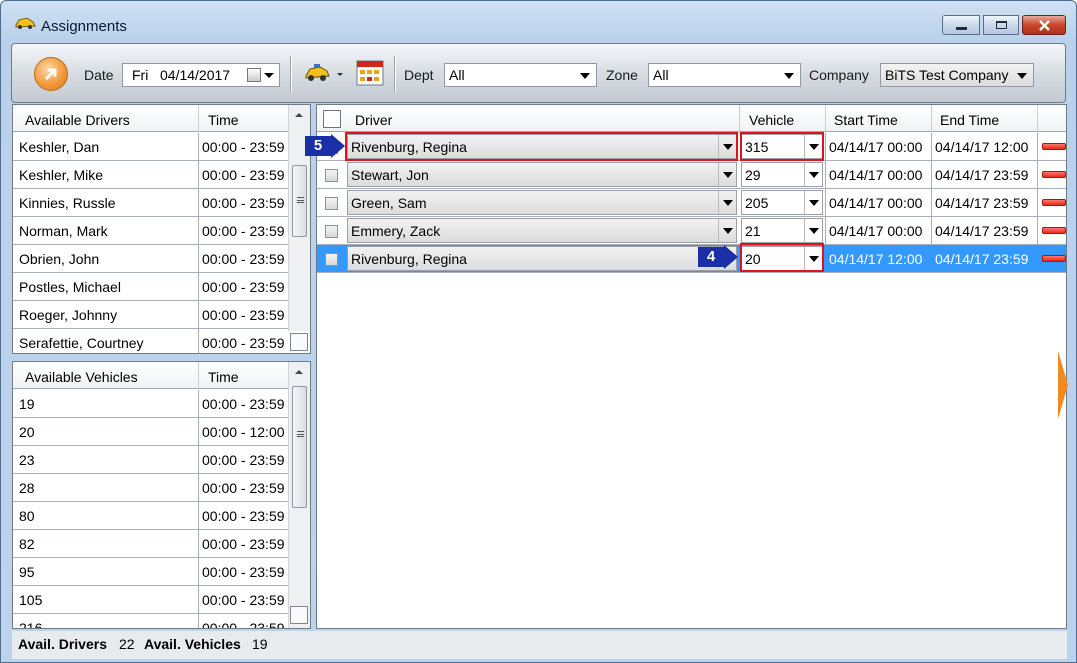 The height and width of the screenshot is (663, 1077). What do you see at coordinates (151, 544) in the screenshot?
I see `list-item: 82 00:00 - 23:59` at bounding box center [151, 544].